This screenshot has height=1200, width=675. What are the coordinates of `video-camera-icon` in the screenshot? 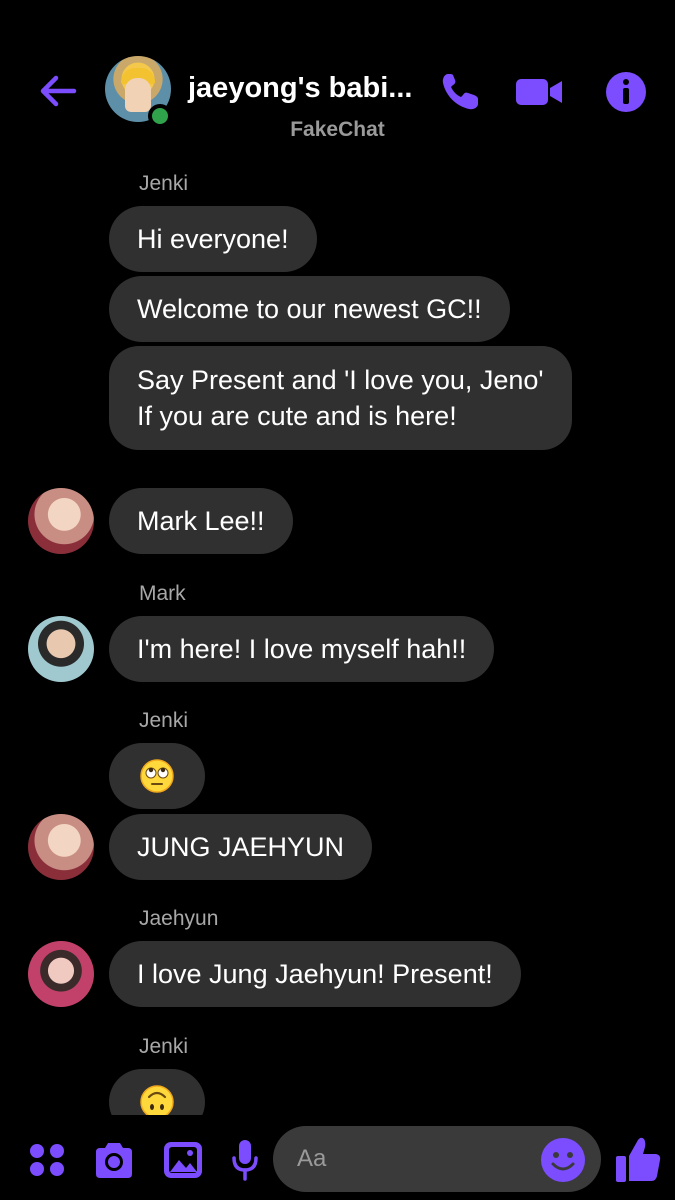 It's located at (539, 92).